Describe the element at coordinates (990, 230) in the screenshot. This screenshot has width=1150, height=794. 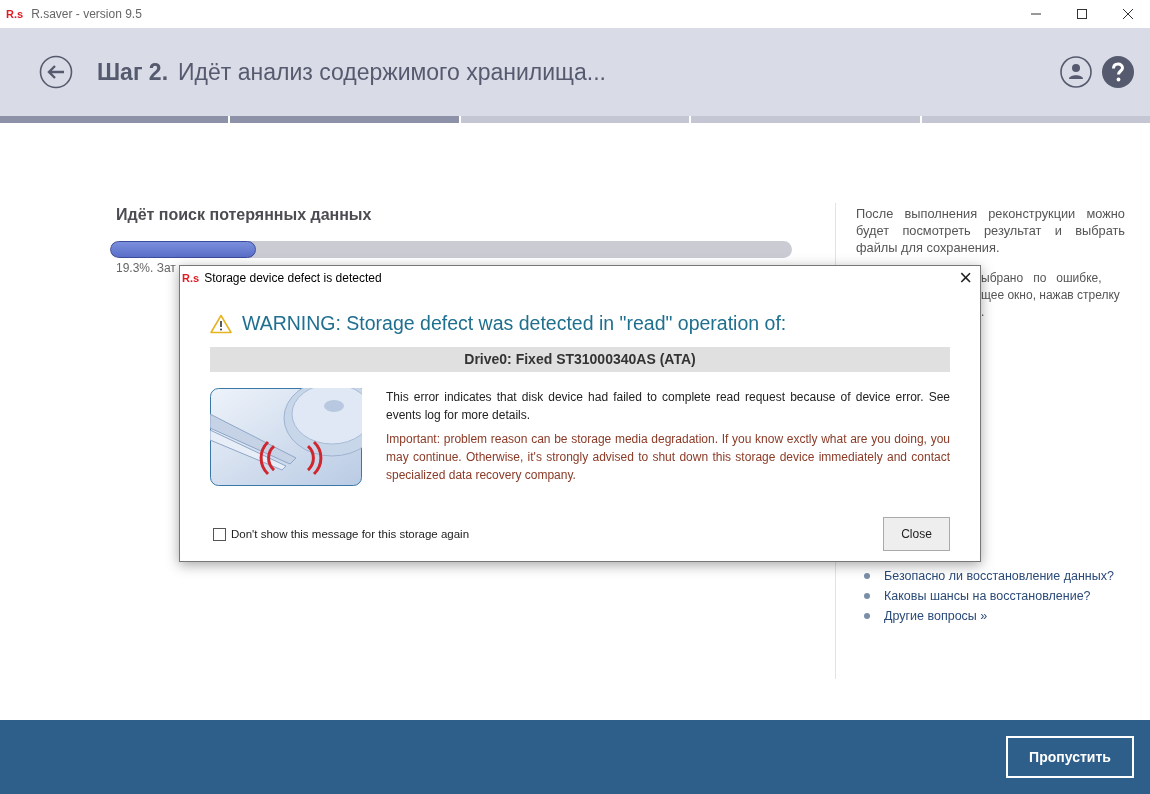
I see `info-text: После выполнения реконструкции можно будет посмотреть результат и выбрать файлы для сохранения.` at that location.